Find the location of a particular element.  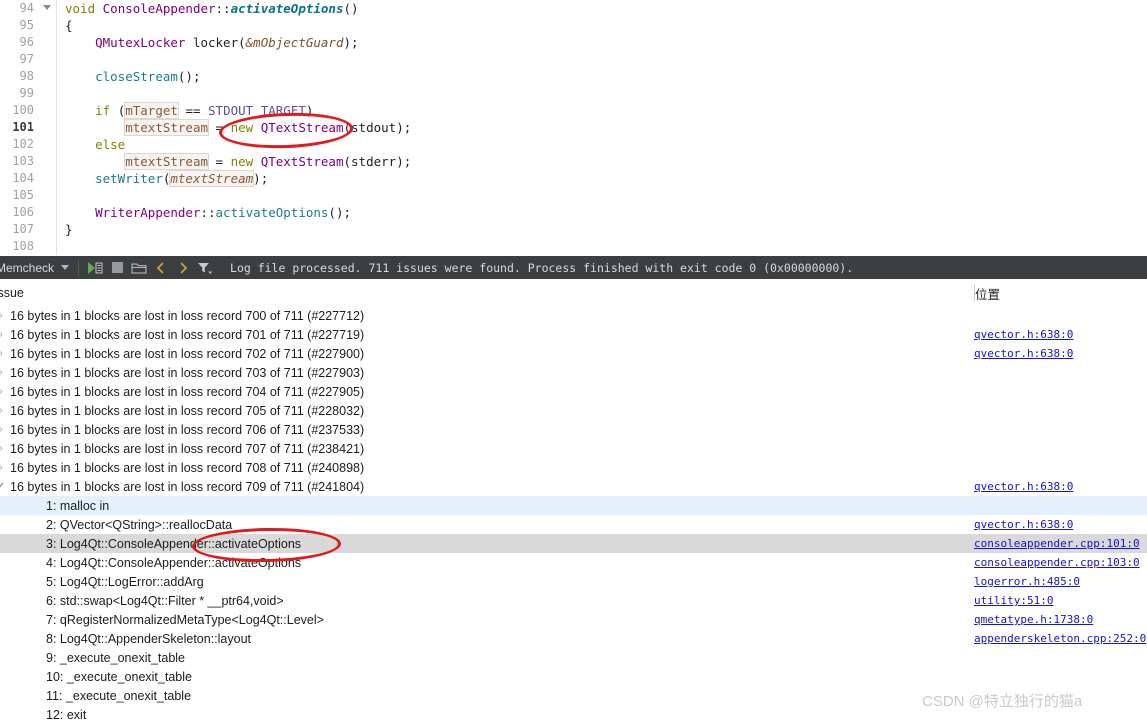

code-token: ); is located at coordinates (404, 161).